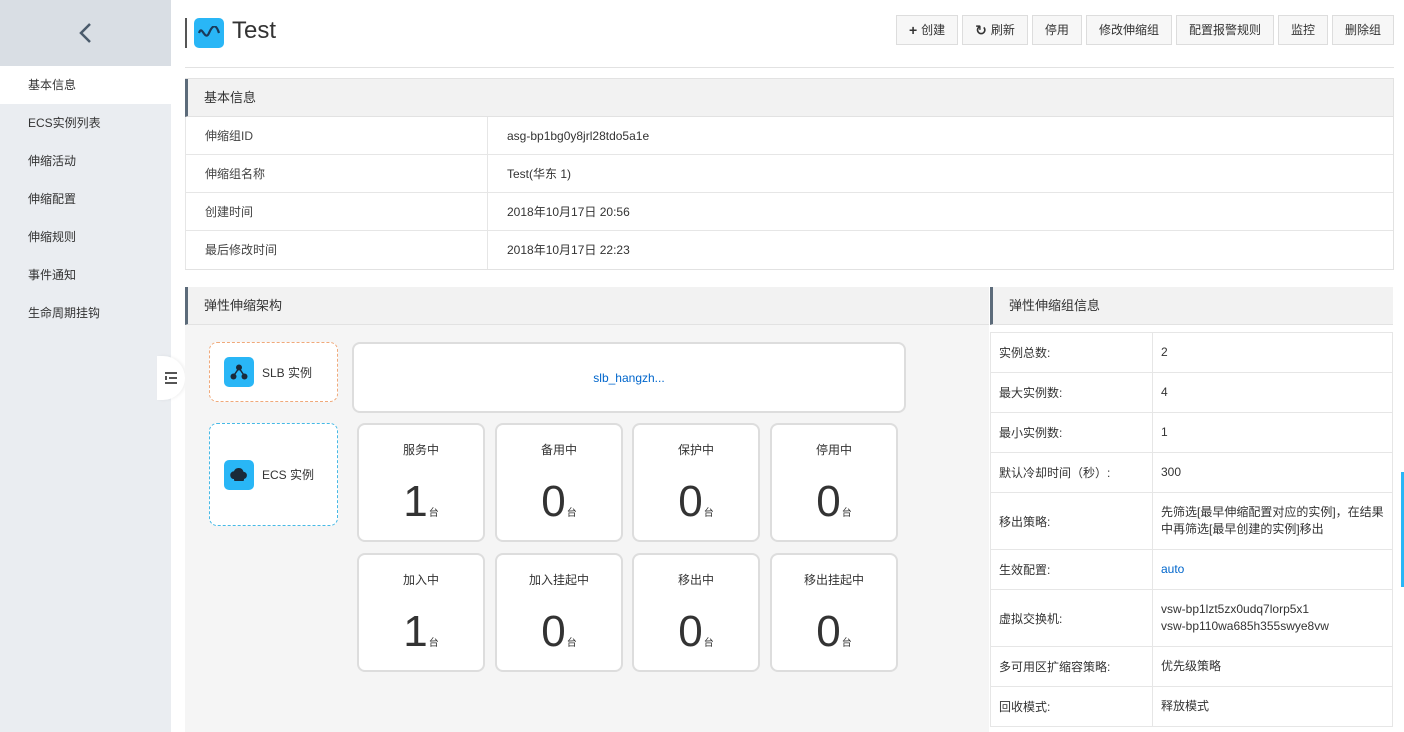  Describe the element at coordinates (1071, 706) in the screenshot. I see `row-label: 回收模式:` at that location.